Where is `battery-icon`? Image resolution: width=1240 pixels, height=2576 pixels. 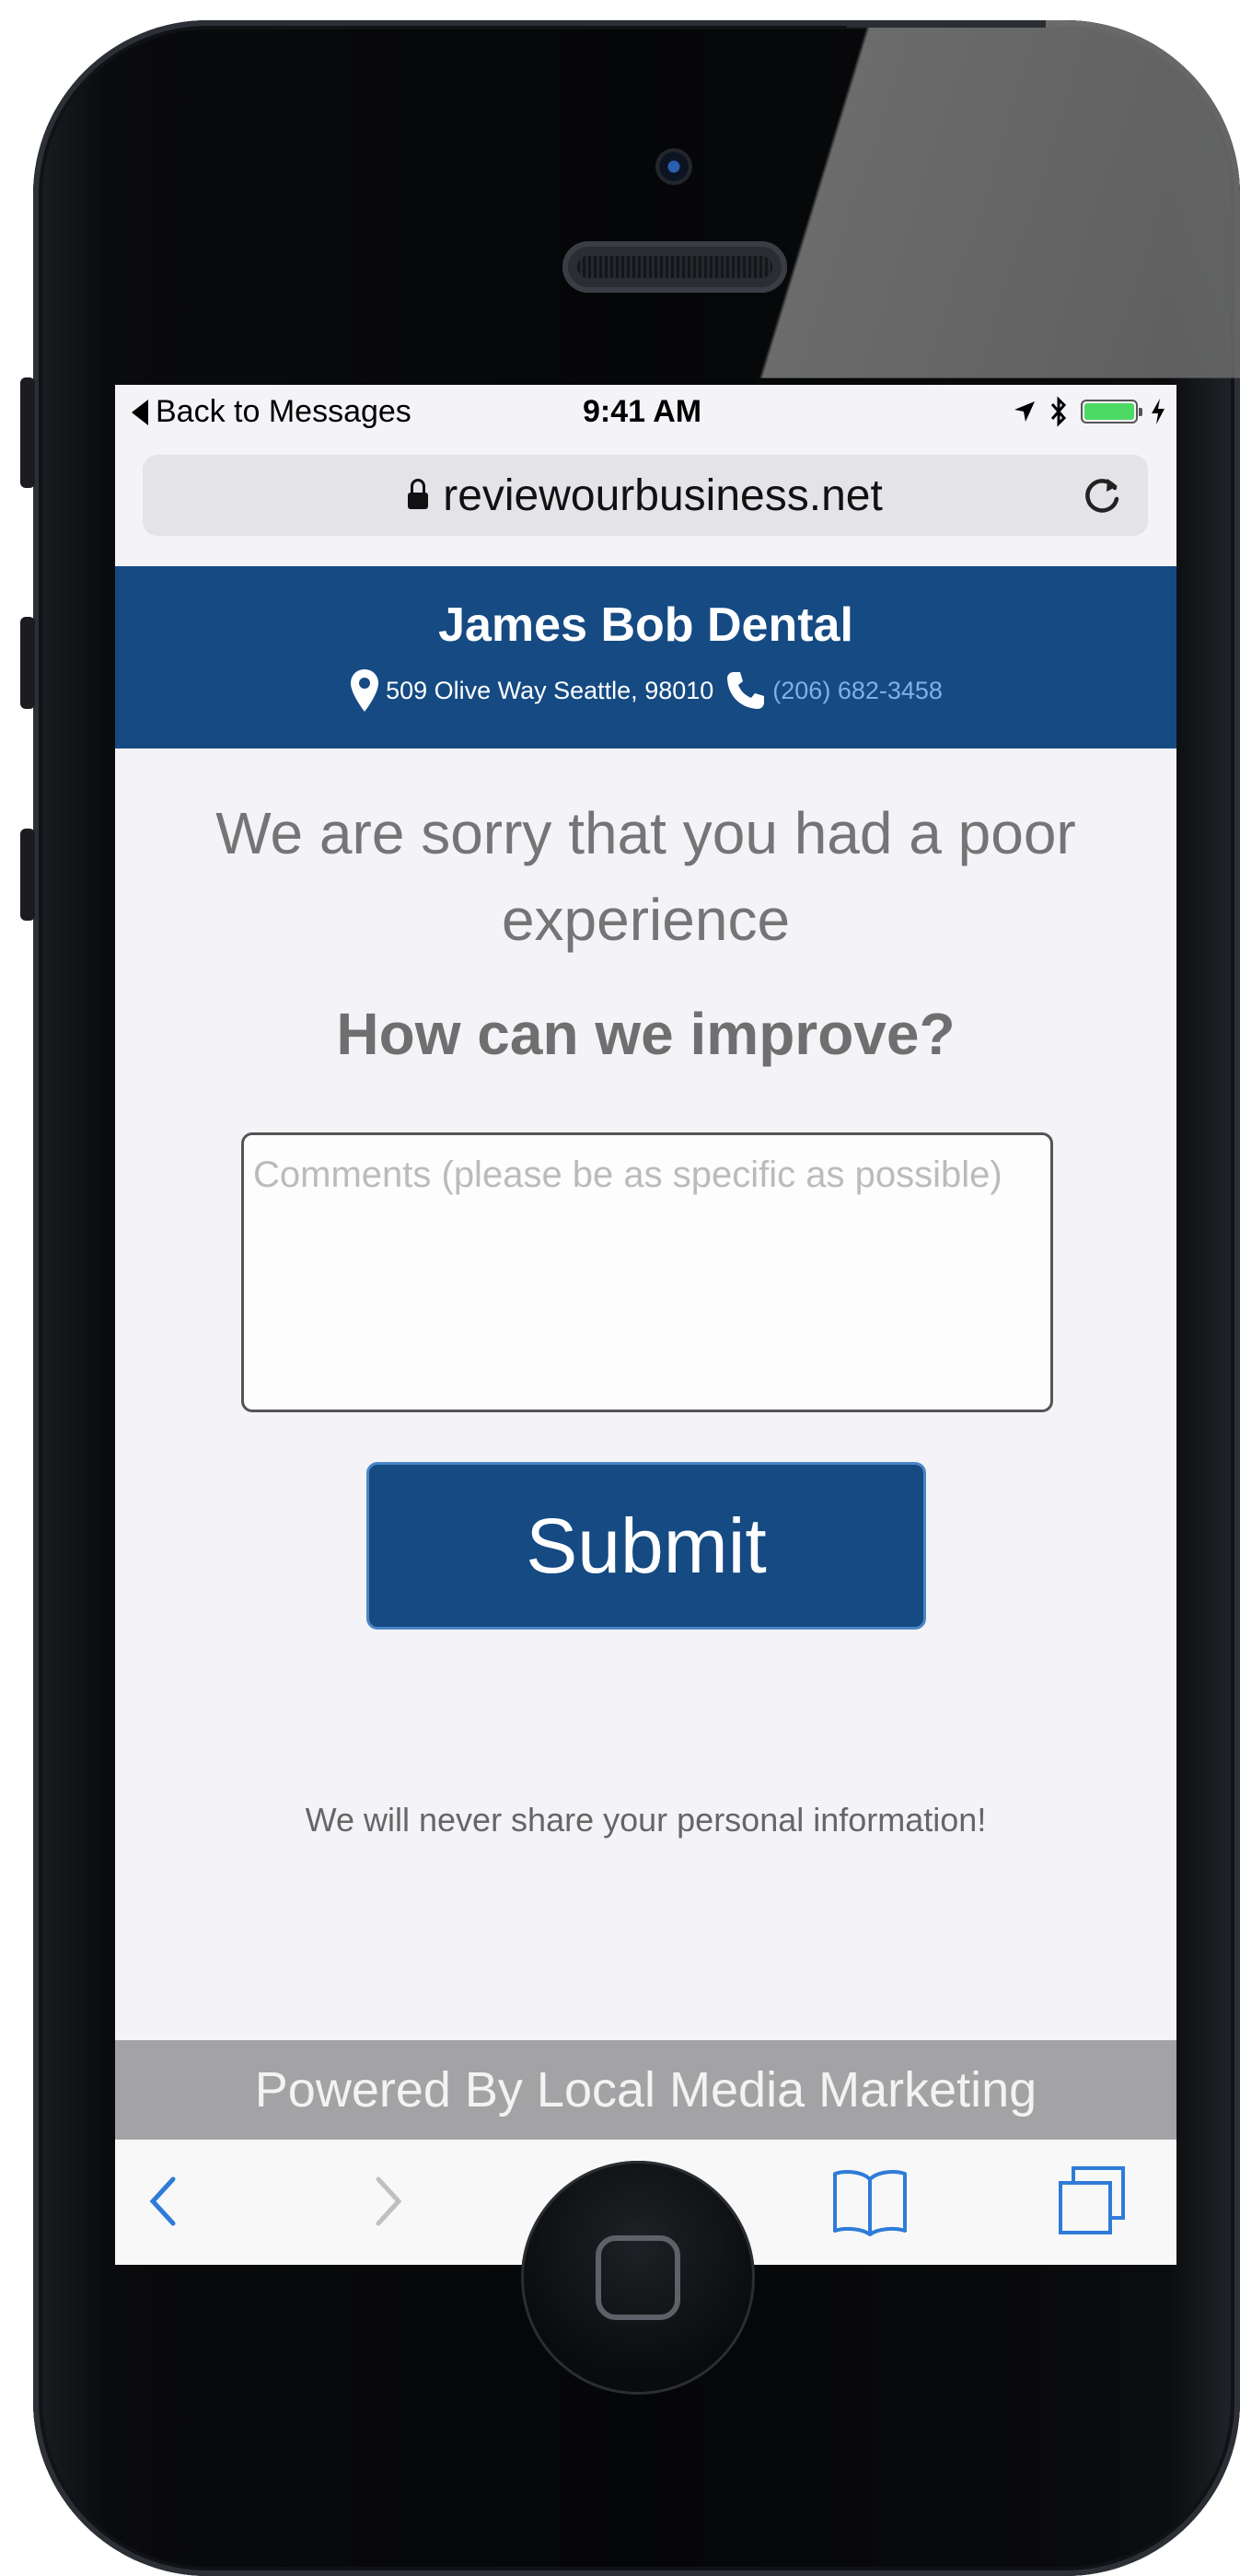
battery-icon is located at coordinates (1111, 412).